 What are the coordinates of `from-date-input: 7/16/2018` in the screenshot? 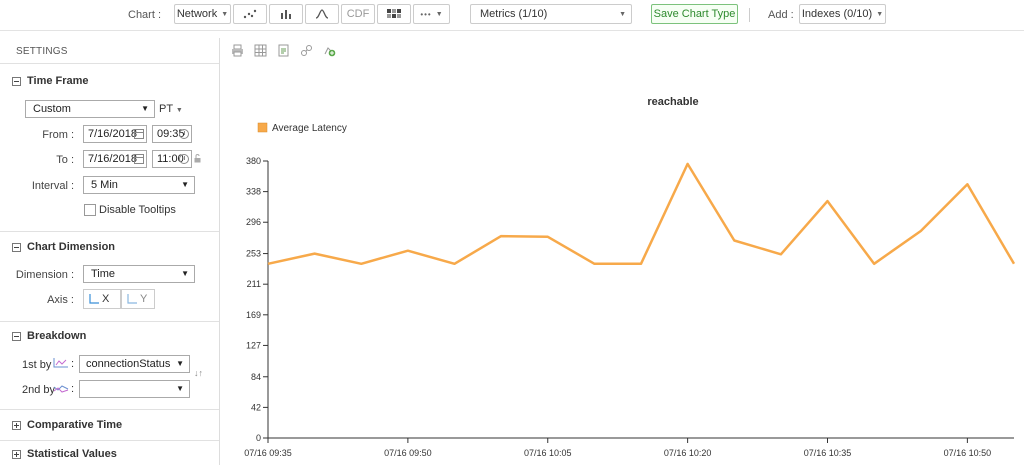 It's located at (115, 134).